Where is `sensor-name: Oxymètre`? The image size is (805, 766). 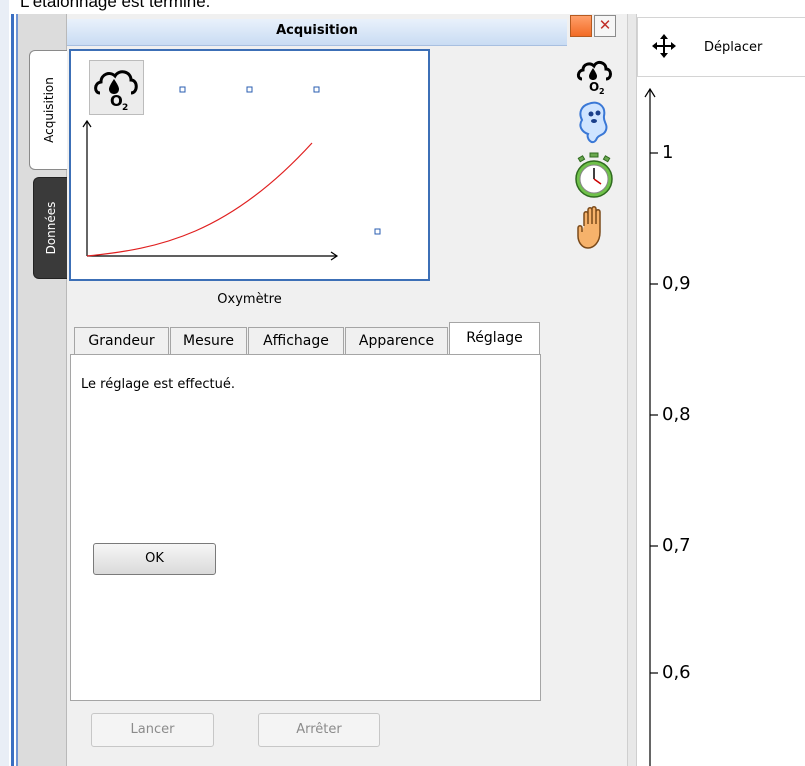
sensor-name: Oxymètre is located at coordinates (249, 299).